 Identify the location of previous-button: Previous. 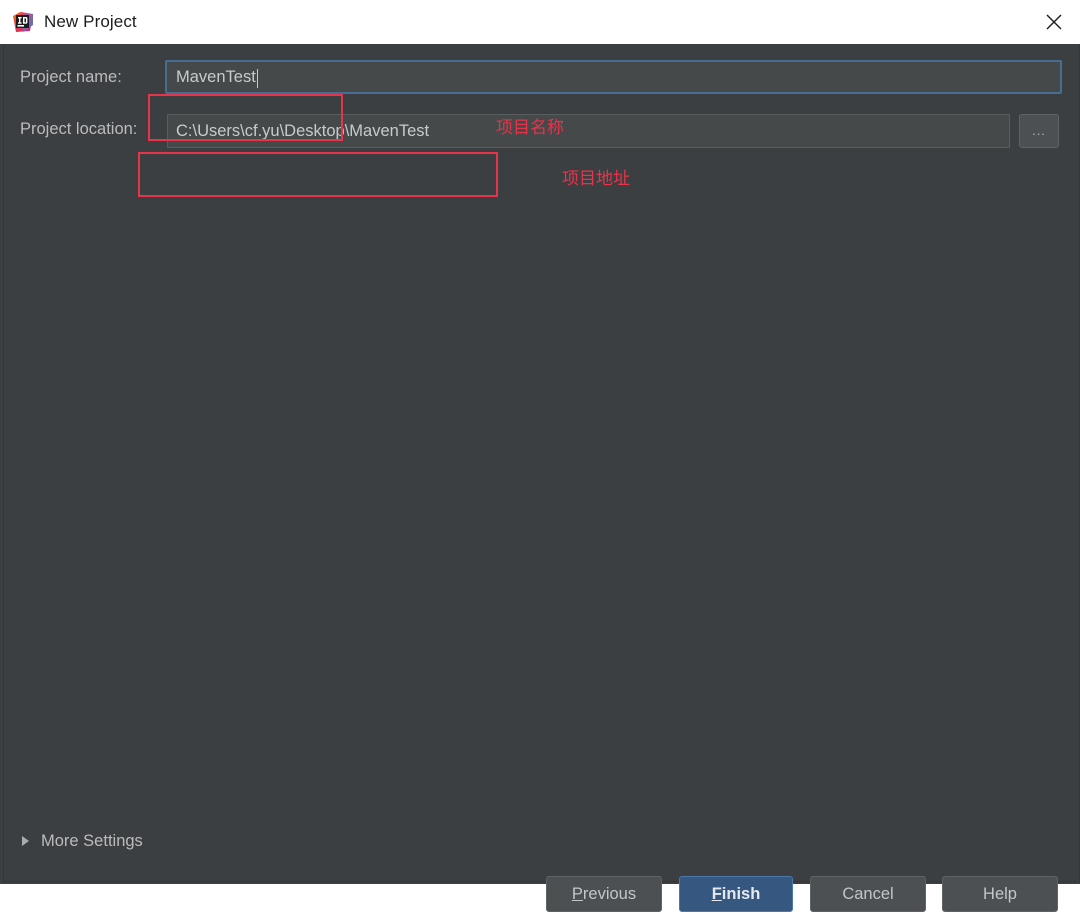
(604, 894).